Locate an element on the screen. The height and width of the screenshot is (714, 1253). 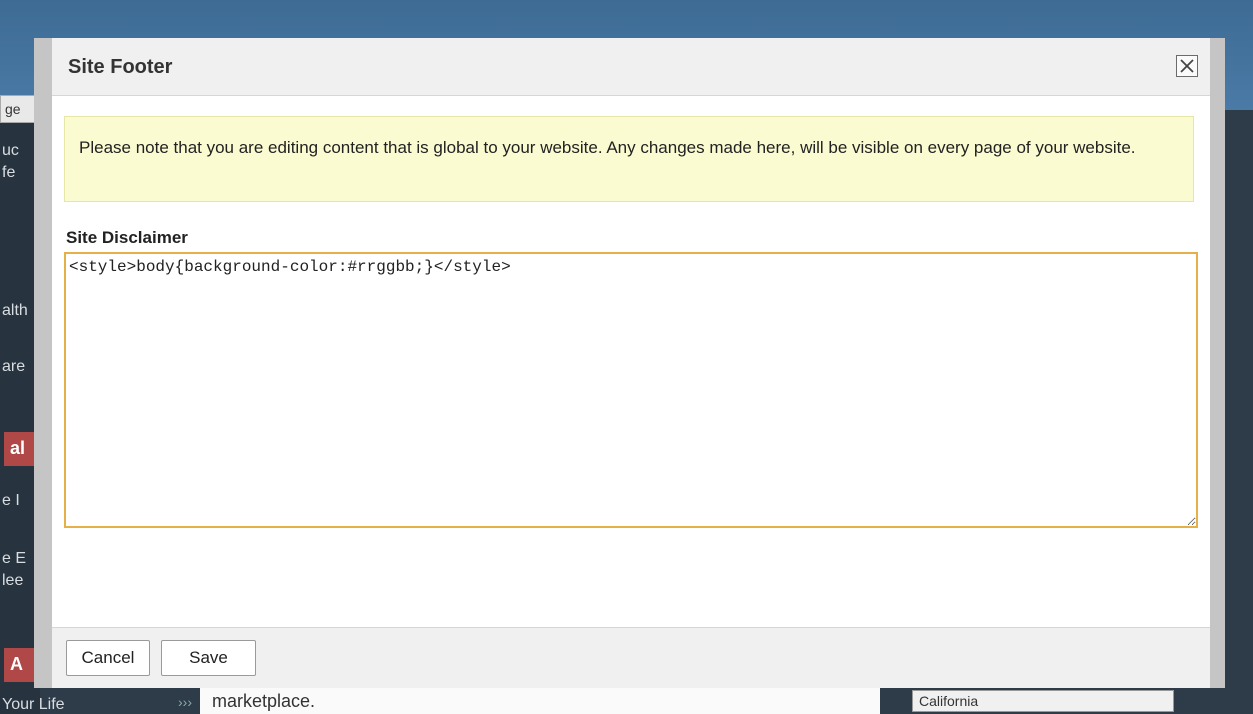
background-text: alth is located at coordinates (15, 310).